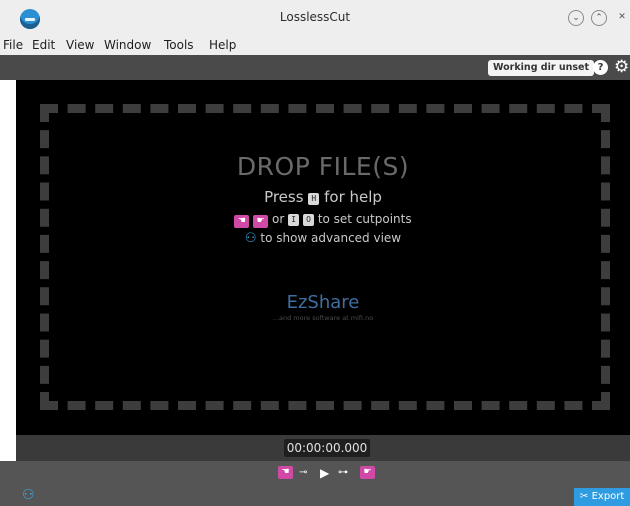  I want to click on advanced-view-hint: ⚇ to show advanced view, so click(323, 238).